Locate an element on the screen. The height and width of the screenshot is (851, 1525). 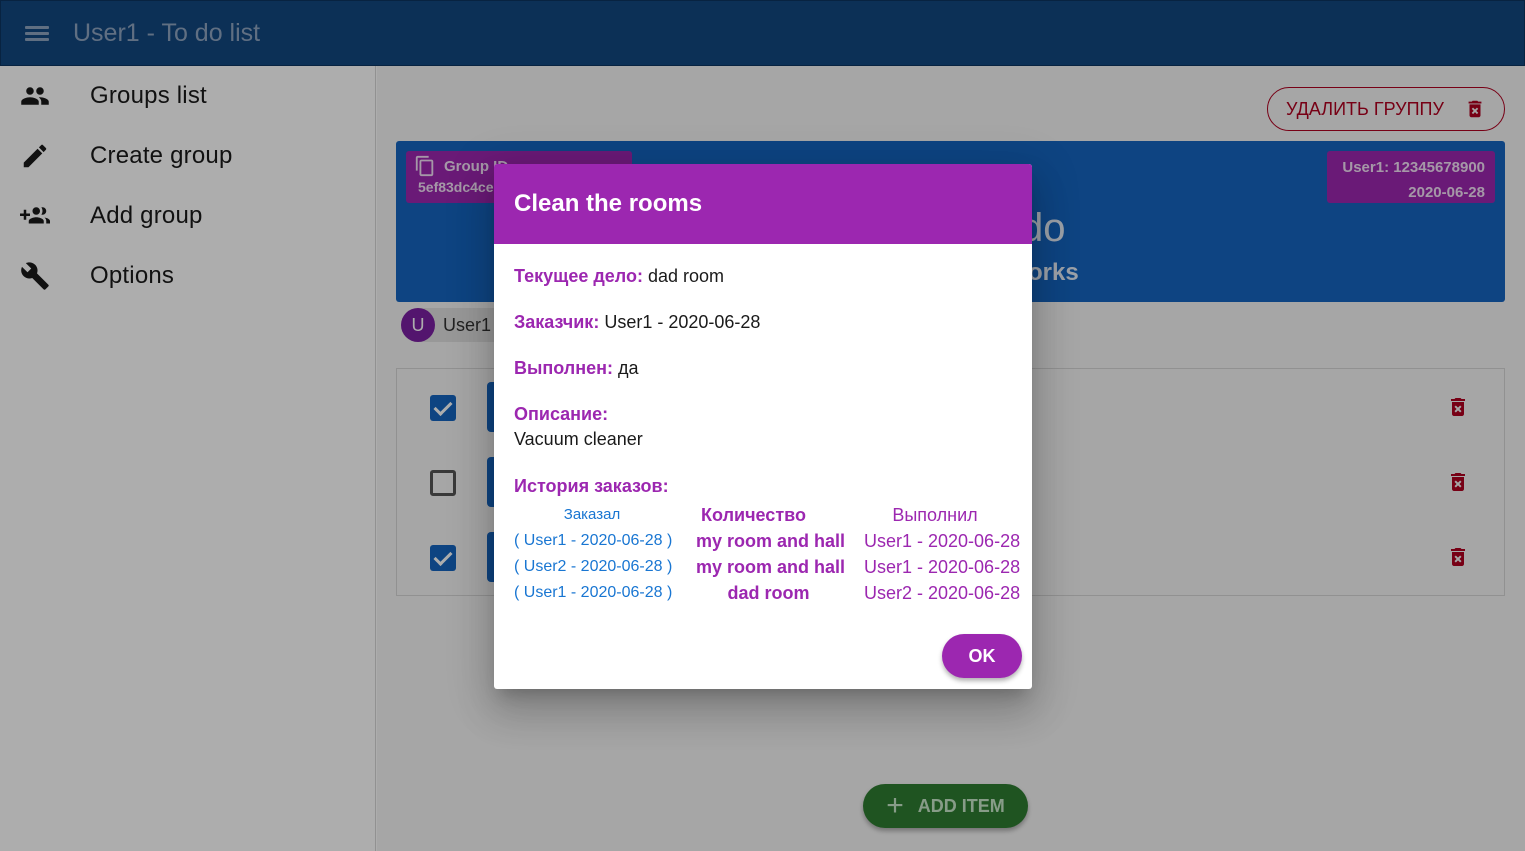
history-cell: ( User2 - 2020-06-28 ) is located at coordinates (593, 566).